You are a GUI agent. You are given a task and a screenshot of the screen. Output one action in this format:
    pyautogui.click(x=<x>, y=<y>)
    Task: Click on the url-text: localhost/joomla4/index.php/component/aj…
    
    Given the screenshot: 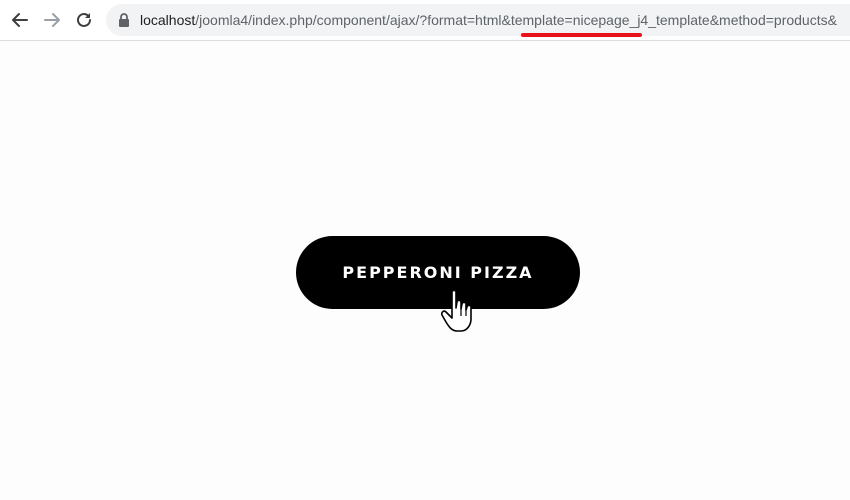 What is the action you would take?
    pyautogui.click(x=488, y=20)
    